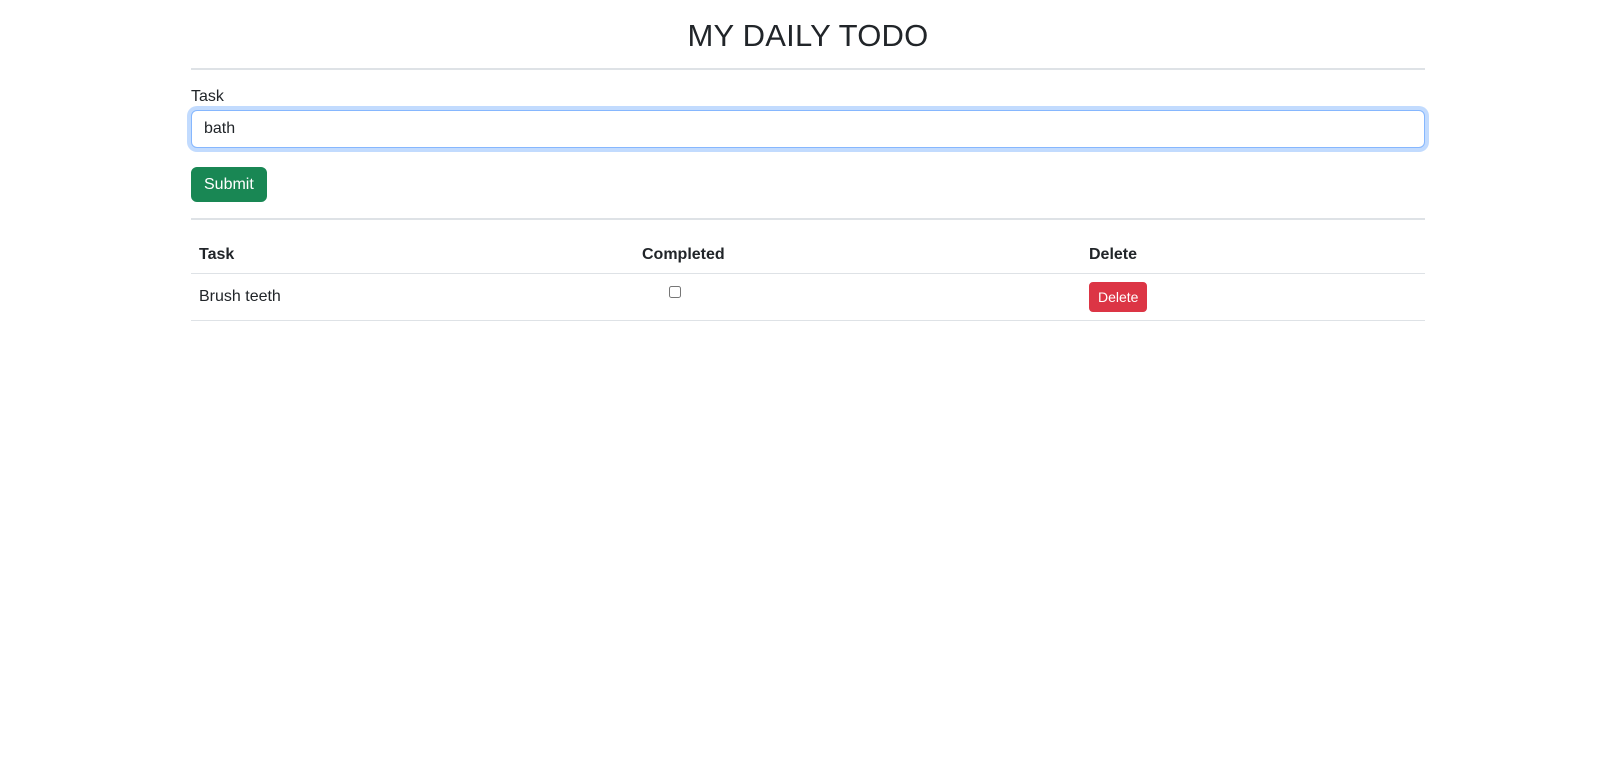 This screenshot has width=1609, height=759. What do you see at coordinates (675, 292) in the screenshot?
I see `completed-checkbox` at bounding box center [675, 292].